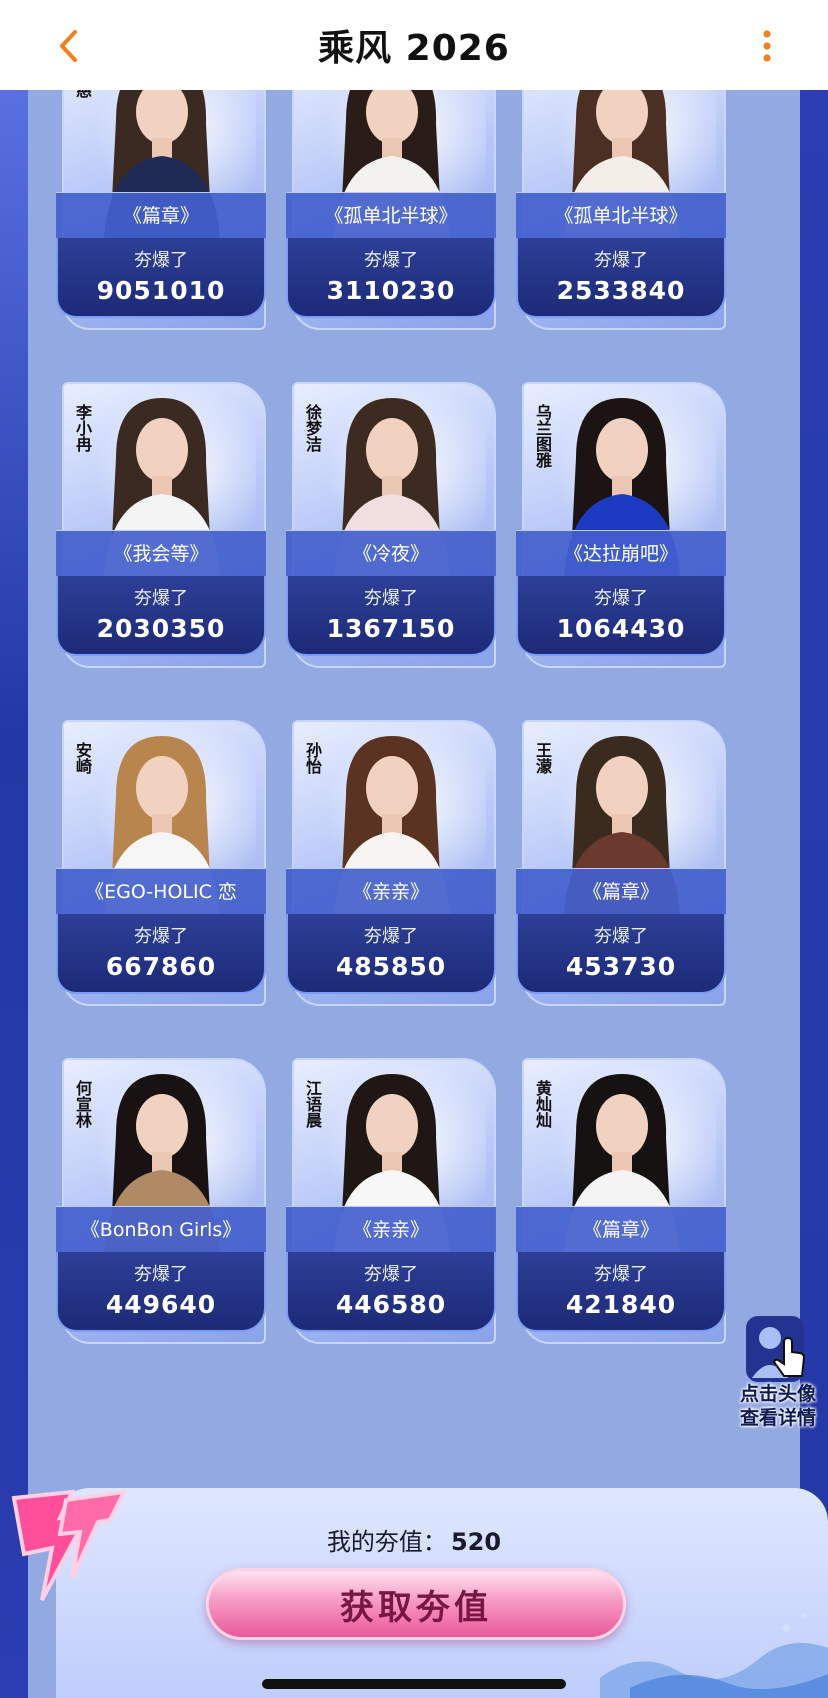 This screenshot has width=828, height=1698. Describe the element at coordinates (391, 628) in the screenshot. I see `vote-count: 1367150` at that location.